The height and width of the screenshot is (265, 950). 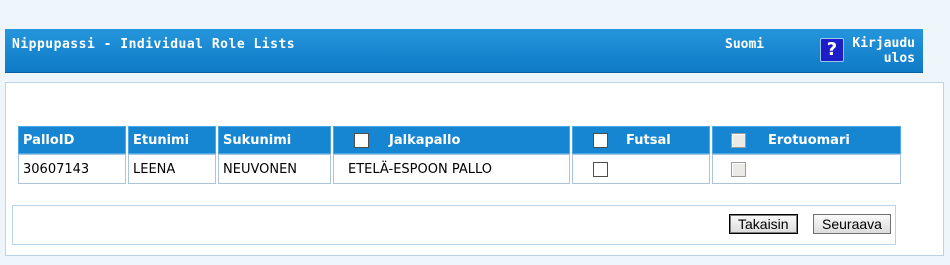 What do you see at coordinates (72, 169) in the screenshot?
I see `cell-palloid: 30607143` at bounding box center [72, 169].